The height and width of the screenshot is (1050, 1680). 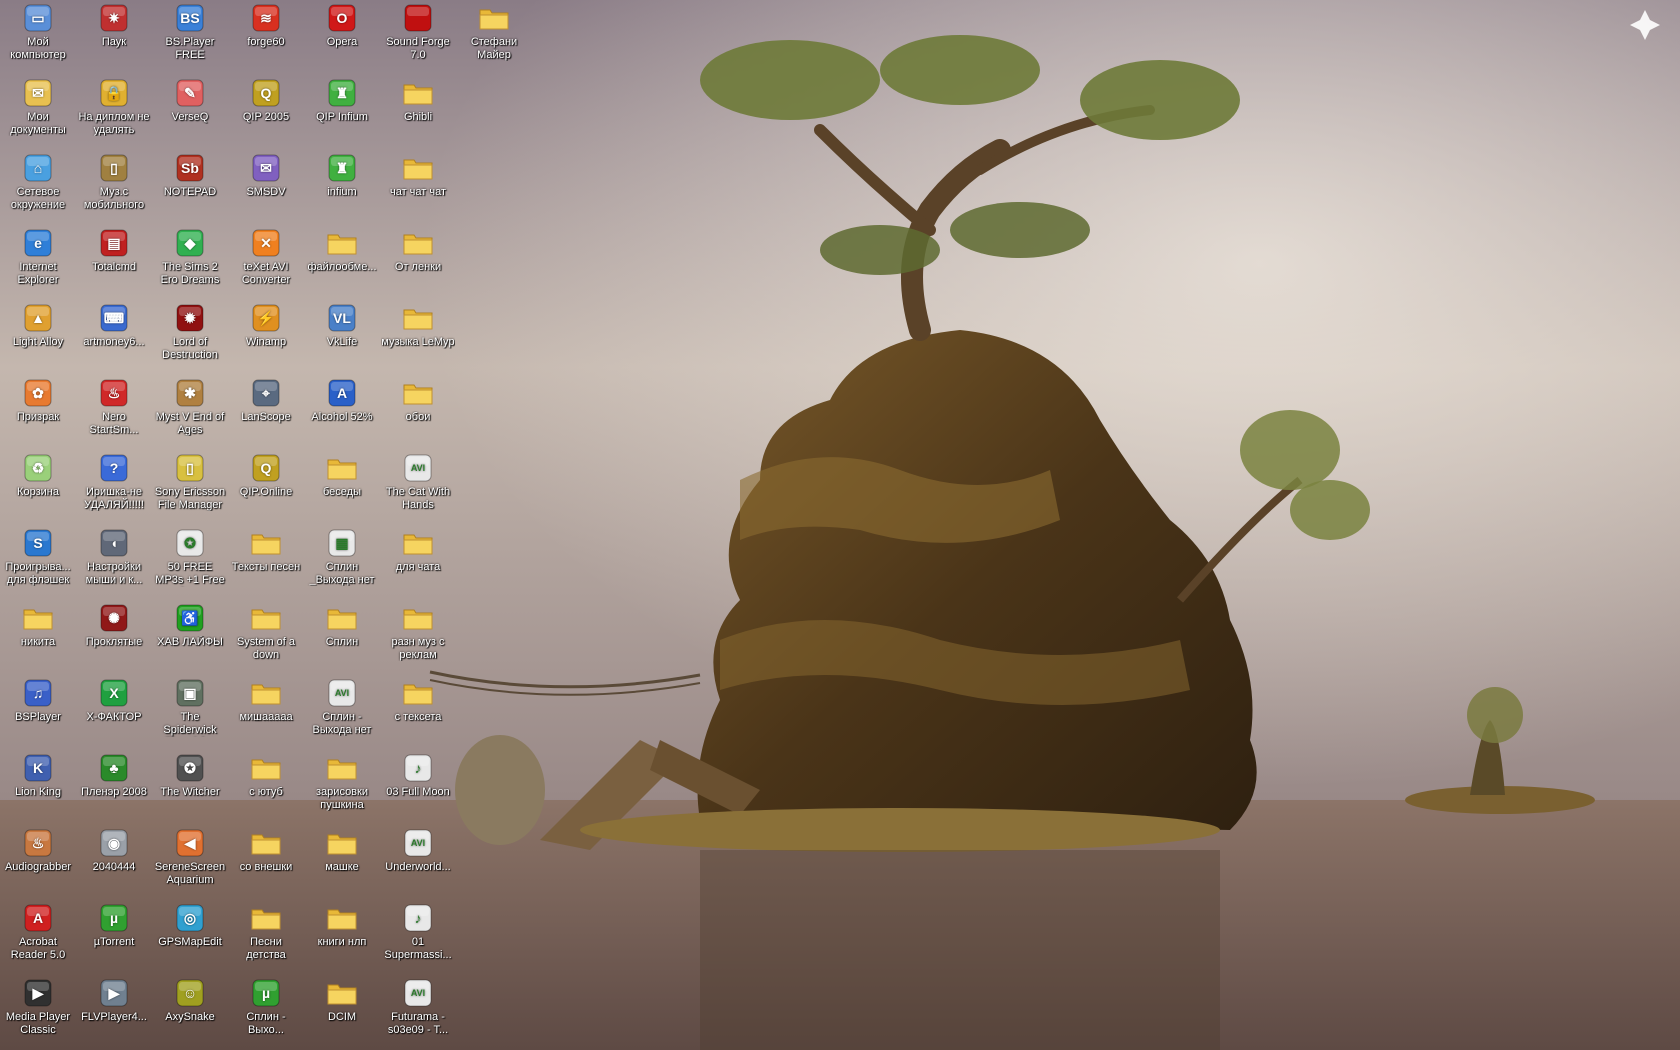 What do you see at coordinates (114, 637) in the screenshot?
I see `desktop-icon: ✺ Проклятые` at bounding box center [114, 637].